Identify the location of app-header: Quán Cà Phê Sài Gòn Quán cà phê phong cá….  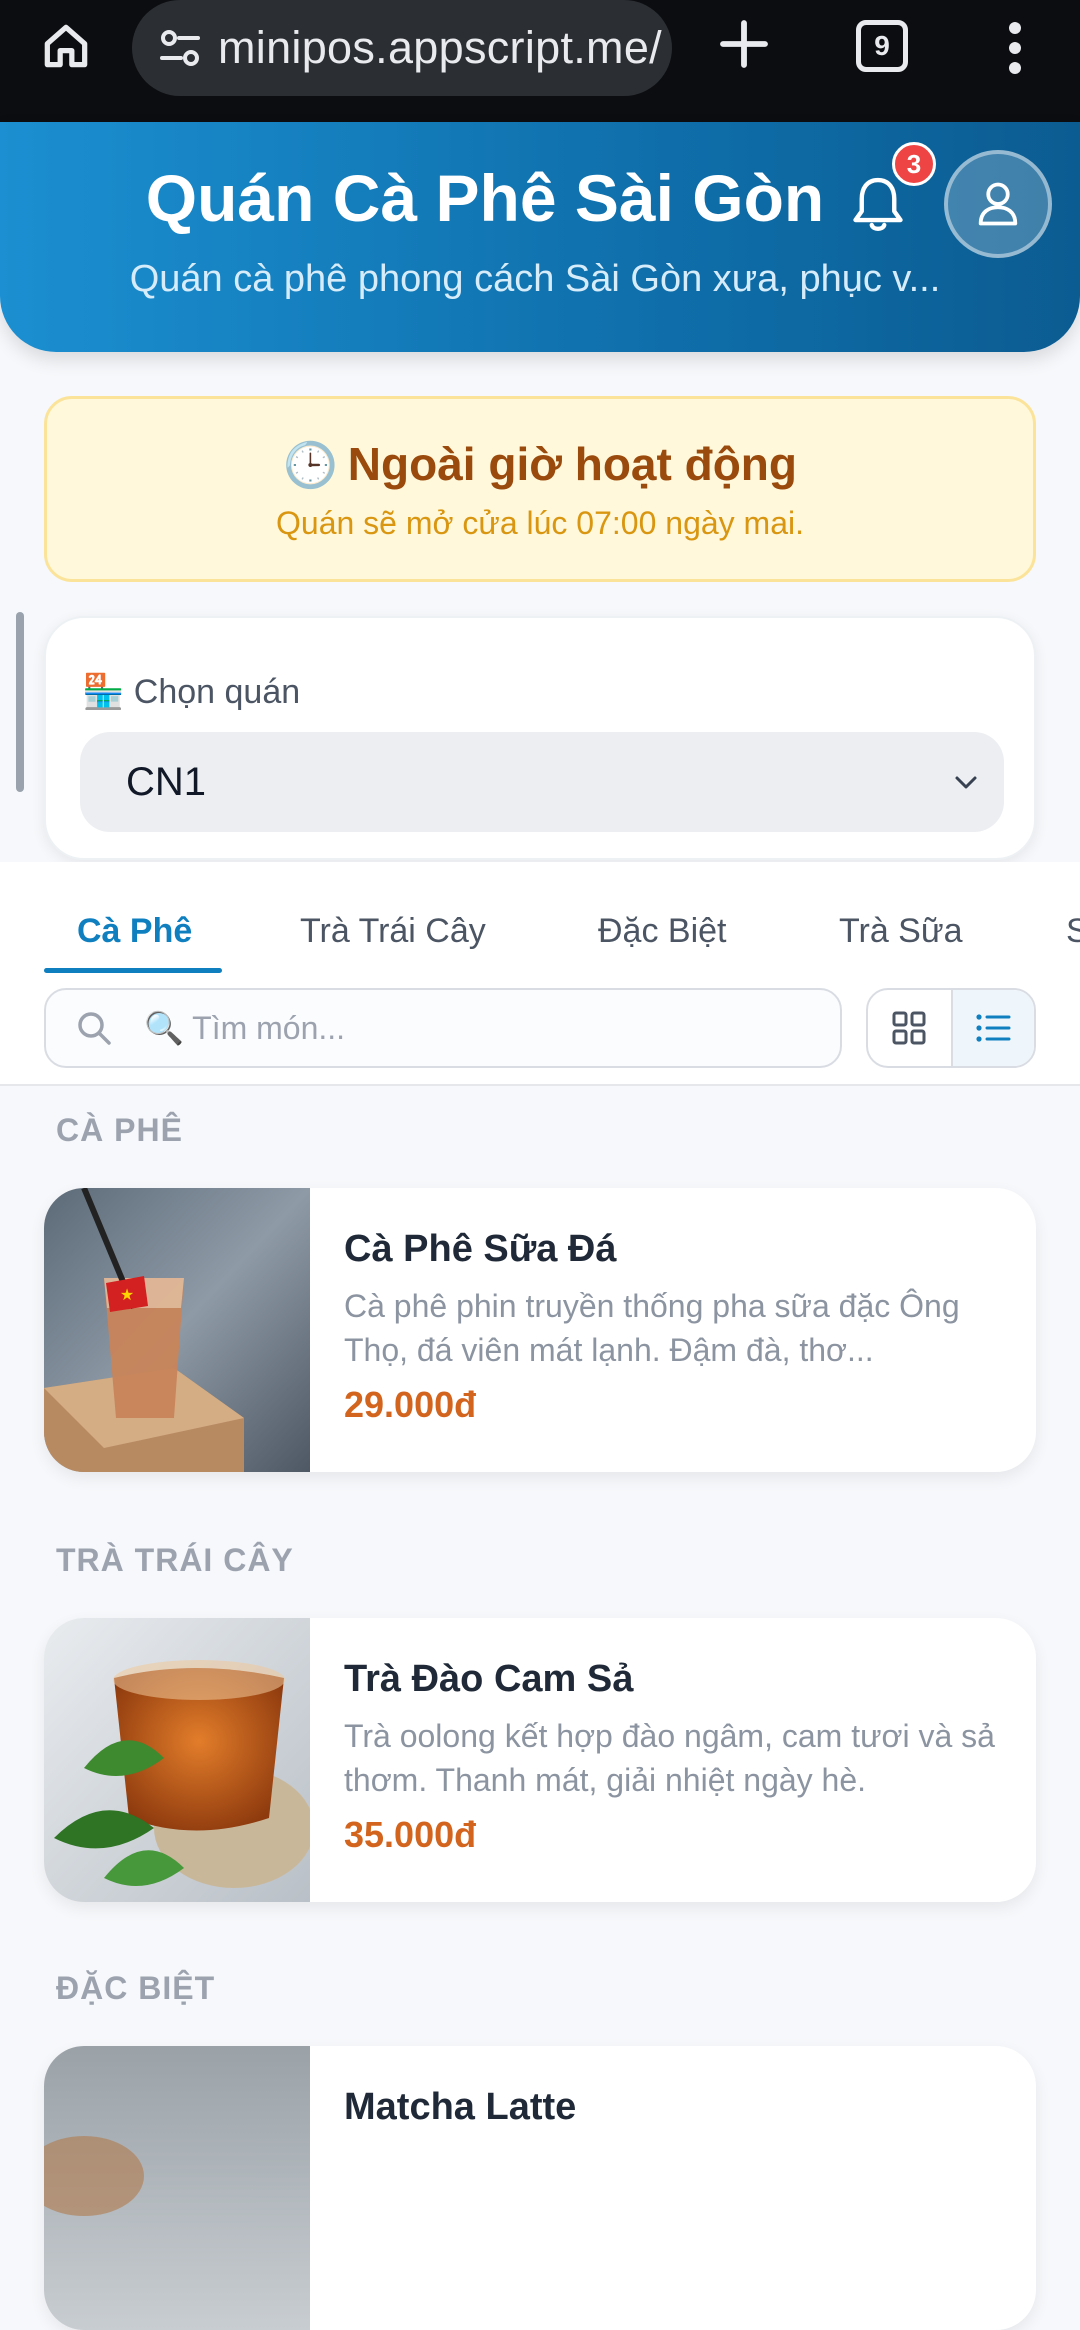
(540, 237).